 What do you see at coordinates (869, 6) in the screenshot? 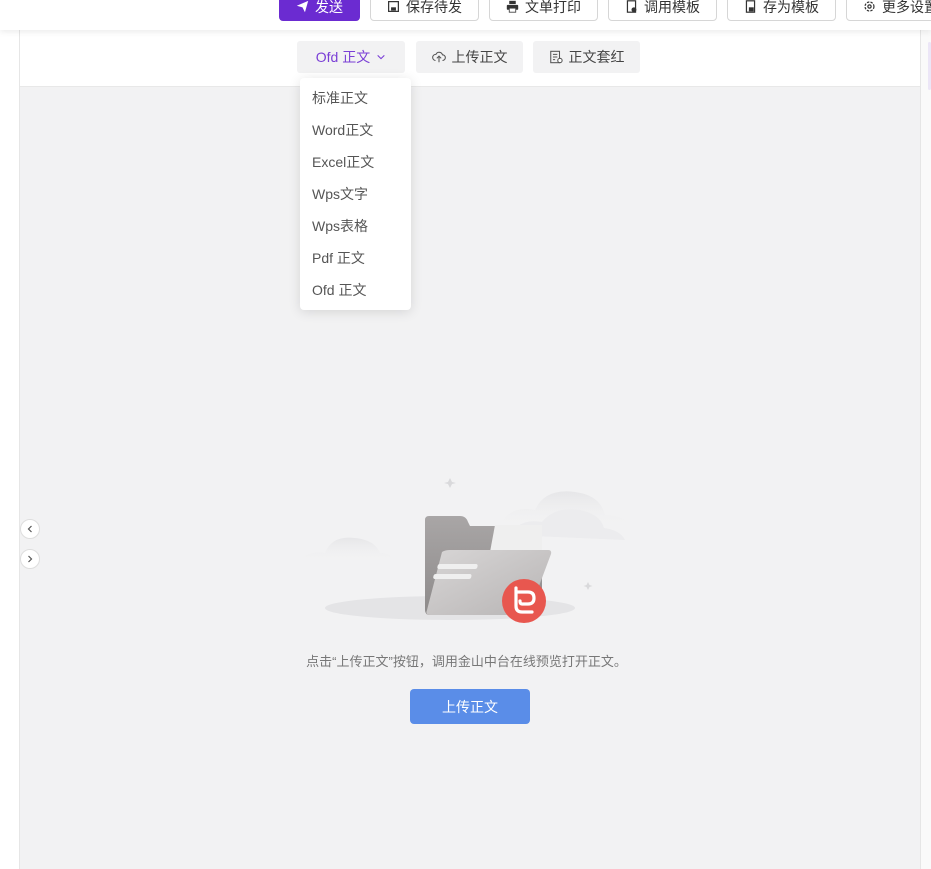
I see `gear-icon` at bounding box center [869, 6].